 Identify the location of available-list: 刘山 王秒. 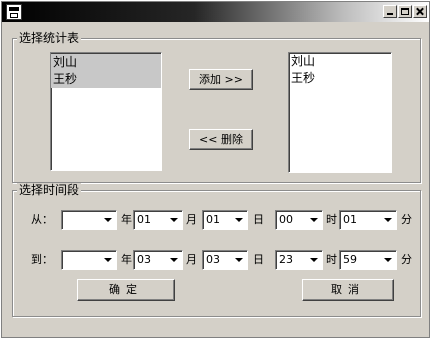
(106, 111).